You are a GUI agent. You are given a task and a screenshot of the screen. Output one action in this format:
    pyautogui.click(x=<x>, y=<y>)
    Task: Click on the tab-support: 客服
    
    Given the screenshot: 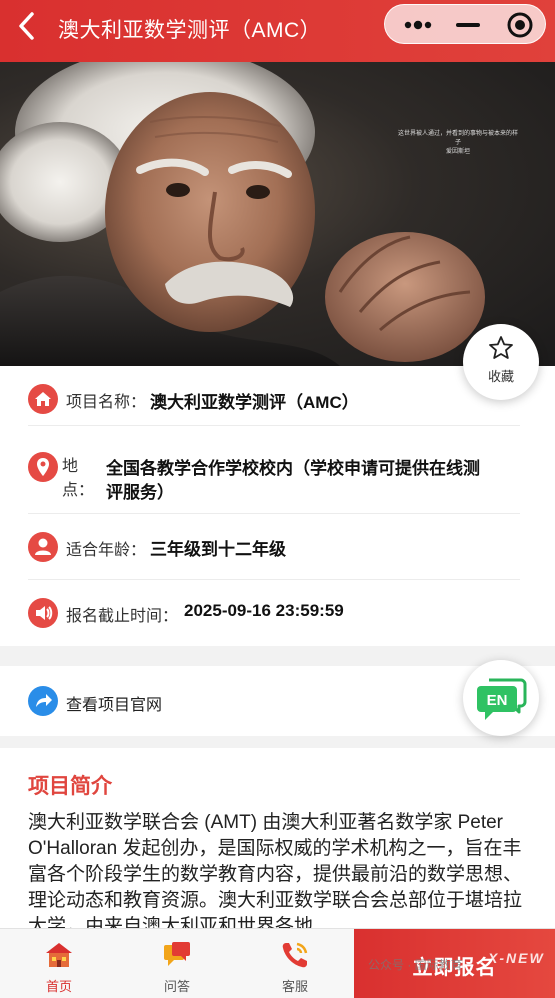 What is the action you would take?
    pyautogui.click(x=295, y=963)
    